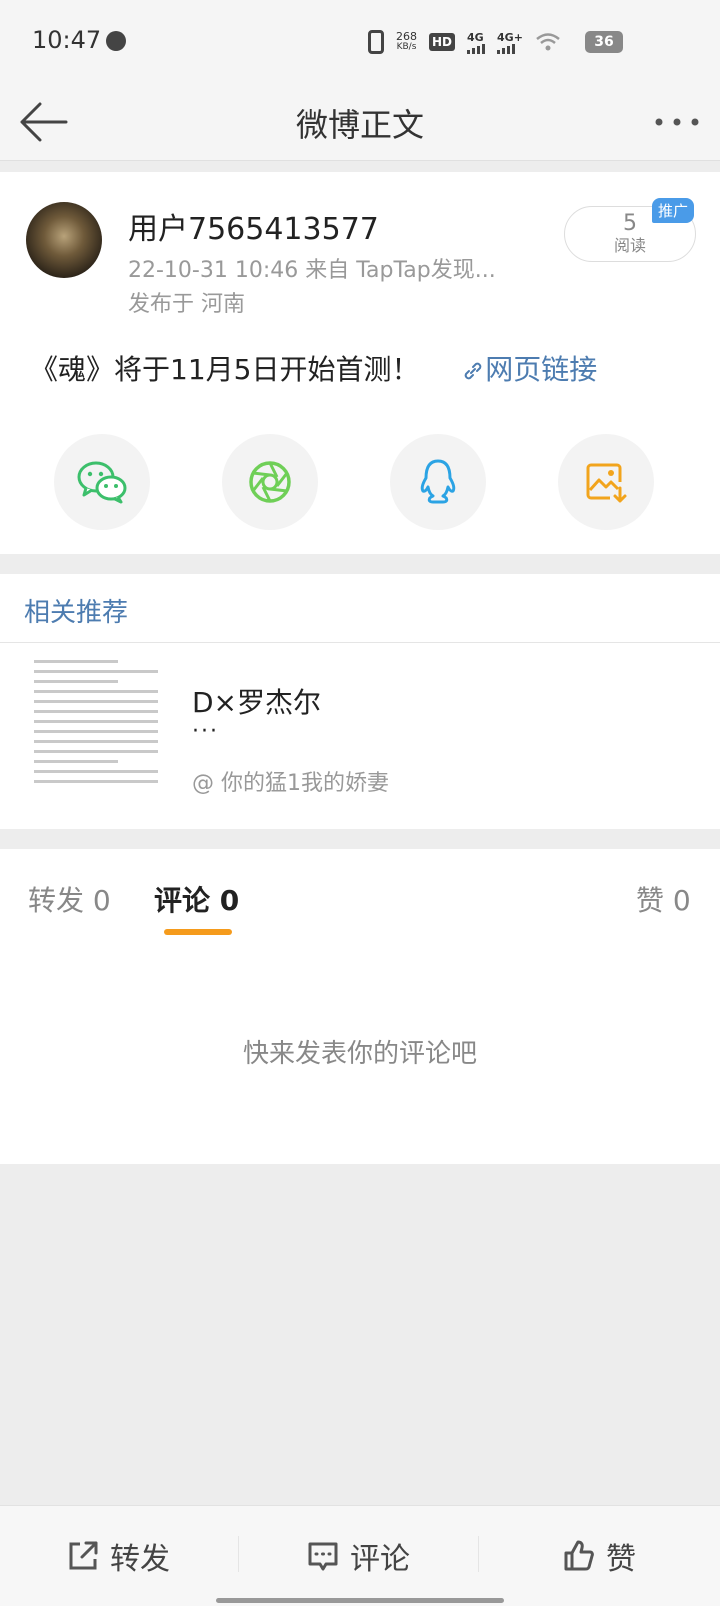 The width and height of the screenshot is (720, 1606). Describe the element at coordinates (541, 369) in the screenshot. I see `web-link-label: 网页链接` at that location.